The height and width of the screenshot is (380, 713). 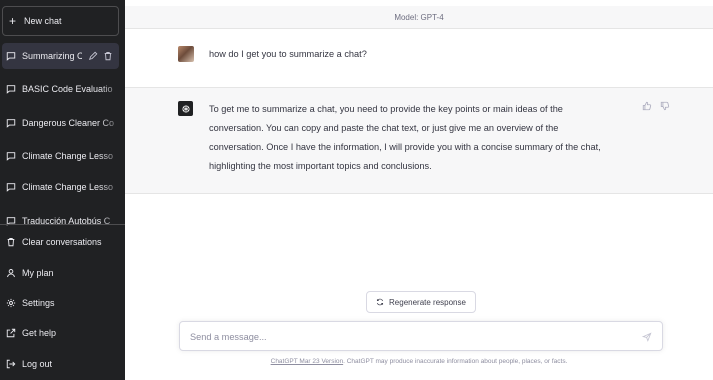 I want to click on conversation-item: Dangerous Cleaner Co, so click(x=62, y=123).